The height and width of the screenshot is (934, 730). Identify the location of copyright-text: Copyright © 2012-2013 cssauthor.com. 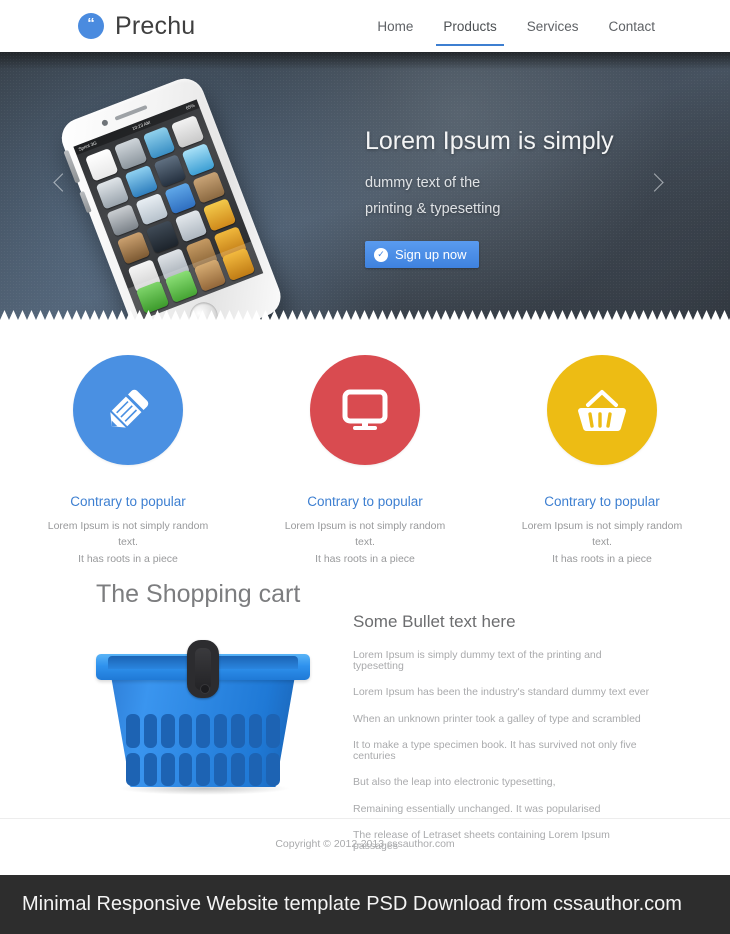
(365, 844).